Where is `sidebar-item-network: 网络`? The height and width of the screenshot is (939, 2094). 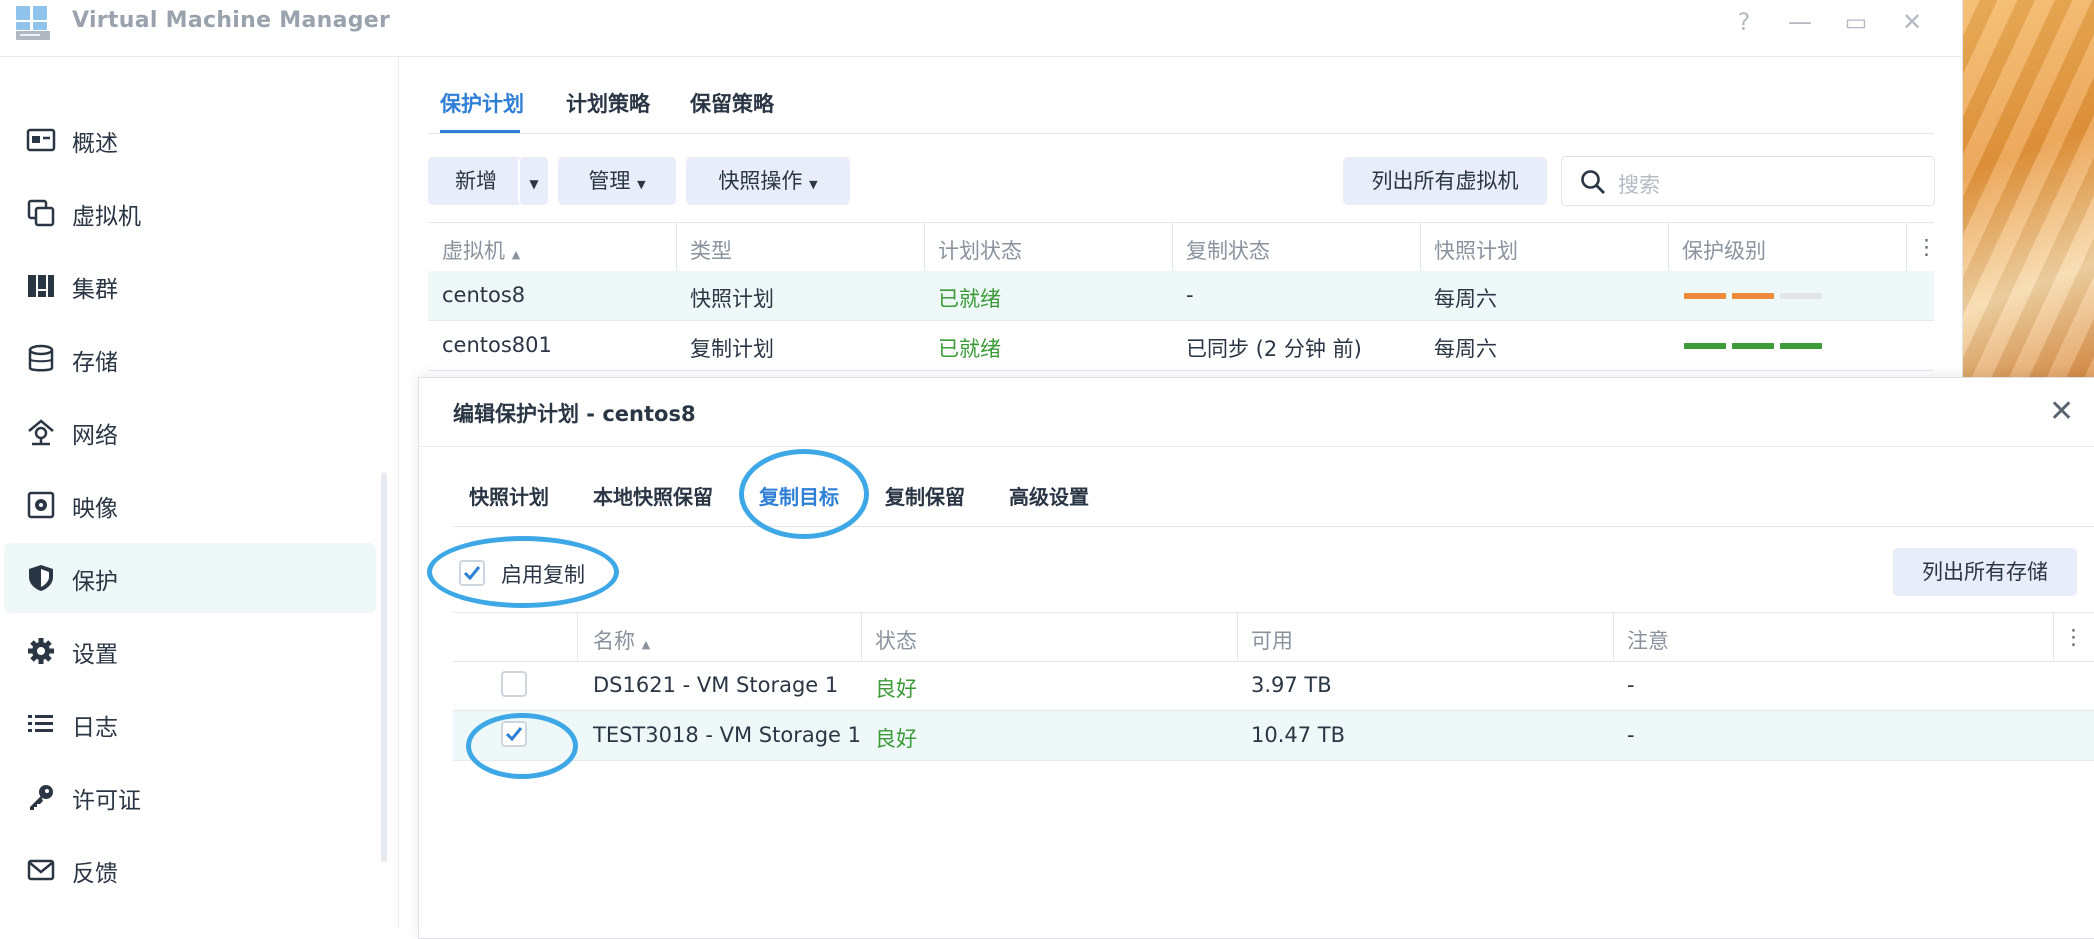
sidebar-item-network: 网络 is located at coordinates (190, 432).